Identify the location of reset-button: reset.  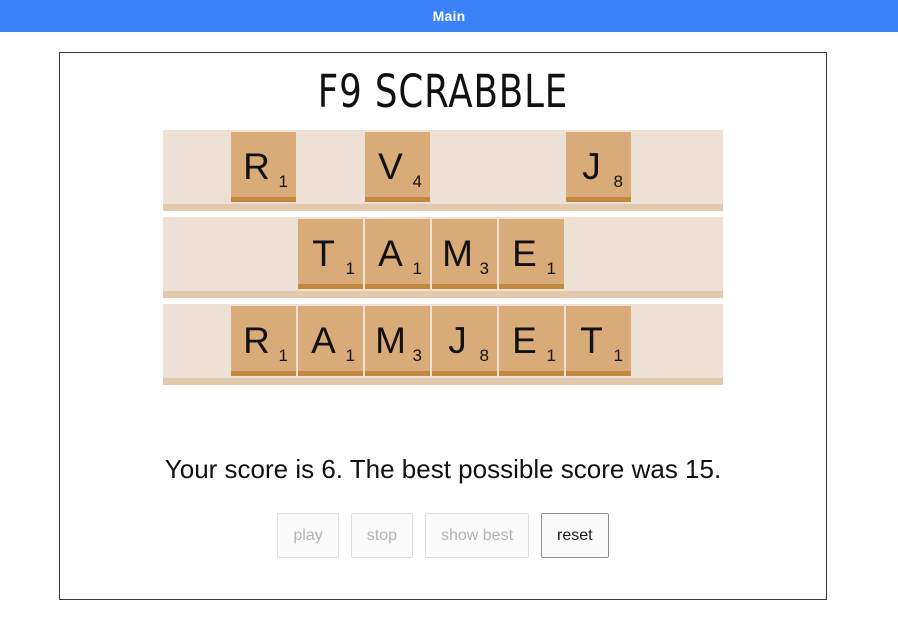
(575, 535).